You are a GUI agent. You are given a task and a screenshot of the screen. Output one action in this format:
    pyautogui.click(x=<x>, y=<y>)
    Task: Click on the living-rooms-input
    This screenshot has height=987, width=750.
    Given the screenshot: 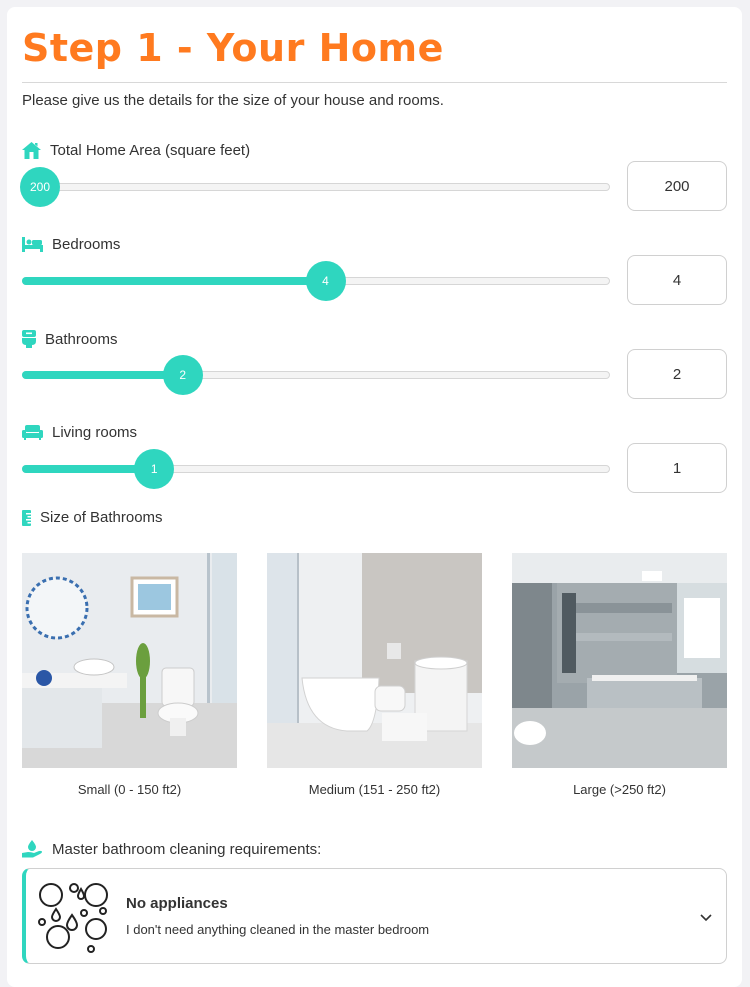 What is the action you would take?
    pyautogui.click(x=677, y=468)
    